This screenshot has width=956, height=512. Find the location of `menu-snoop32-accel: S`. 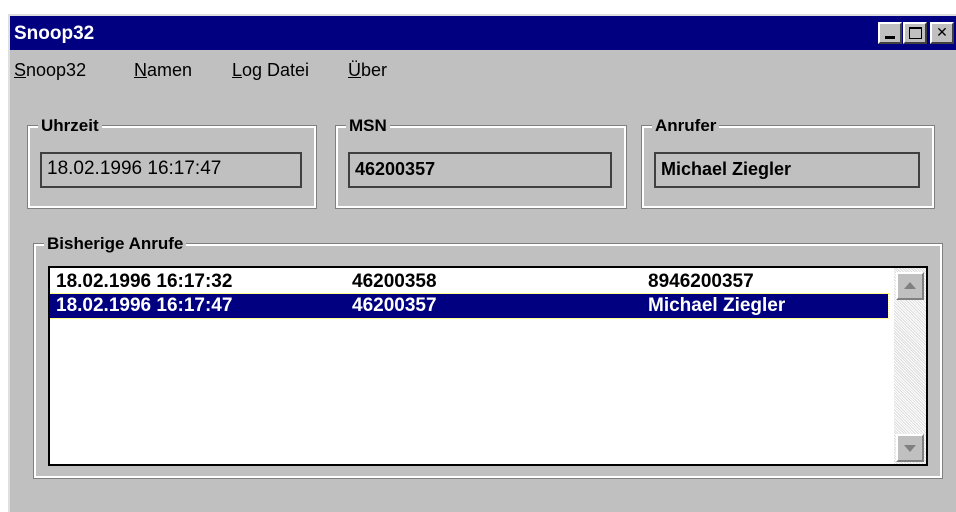

menu-snoop32-accel: S is located at coordinates (20, 70).